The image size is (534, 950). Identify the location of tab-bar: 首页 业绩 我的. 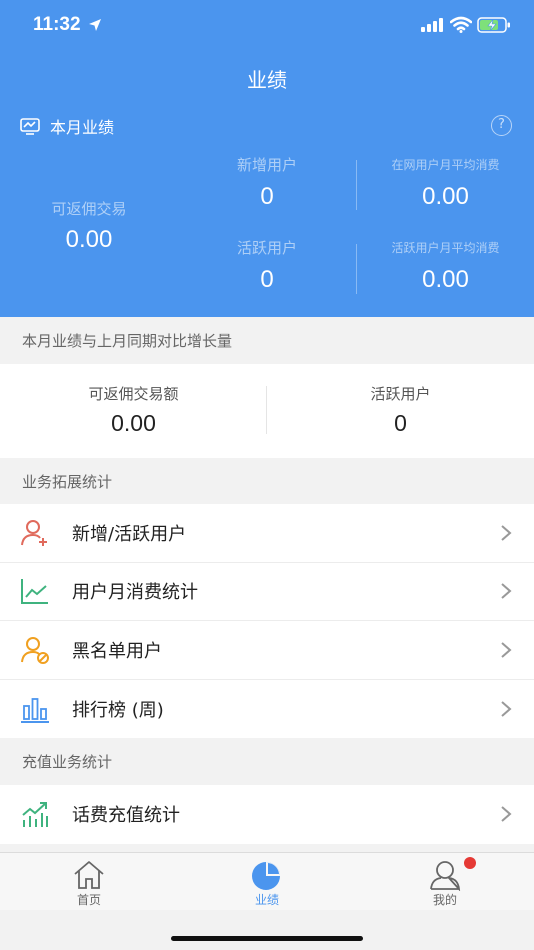
(267, 881).